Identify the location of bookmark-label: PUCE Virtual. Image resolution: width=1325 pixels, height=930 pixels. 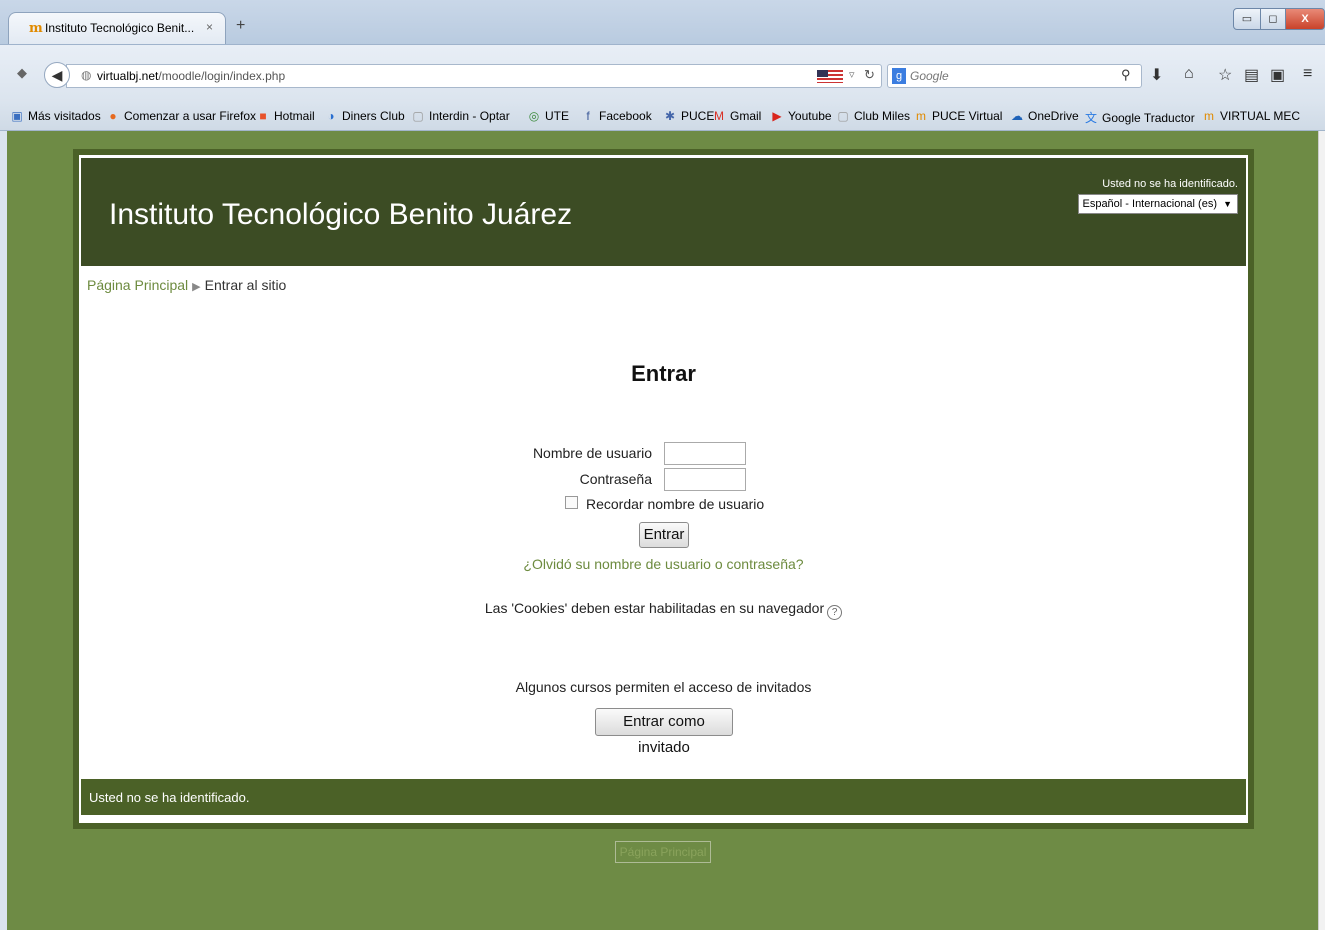
(967, 116).